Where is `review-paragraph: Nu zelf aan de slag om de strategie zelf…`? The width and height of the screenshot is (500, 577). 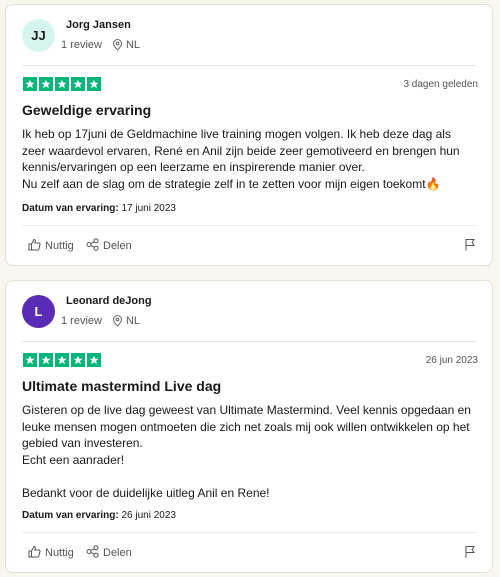
review-paragraph: Nu zelf aan de slag om de strategie zelf… is located at coordinates (231, 183).